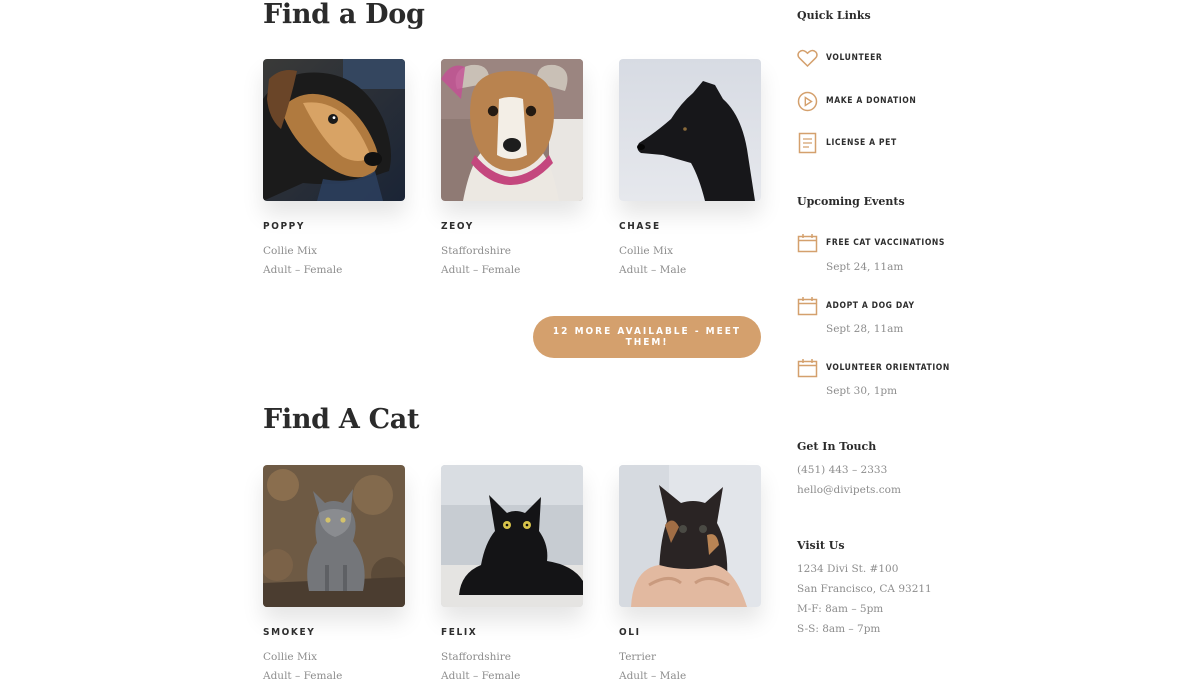 The width and height of the screenshot is (1200, 682). I want to click on event-date: Sept 30, 1pm, so click(862, 391).